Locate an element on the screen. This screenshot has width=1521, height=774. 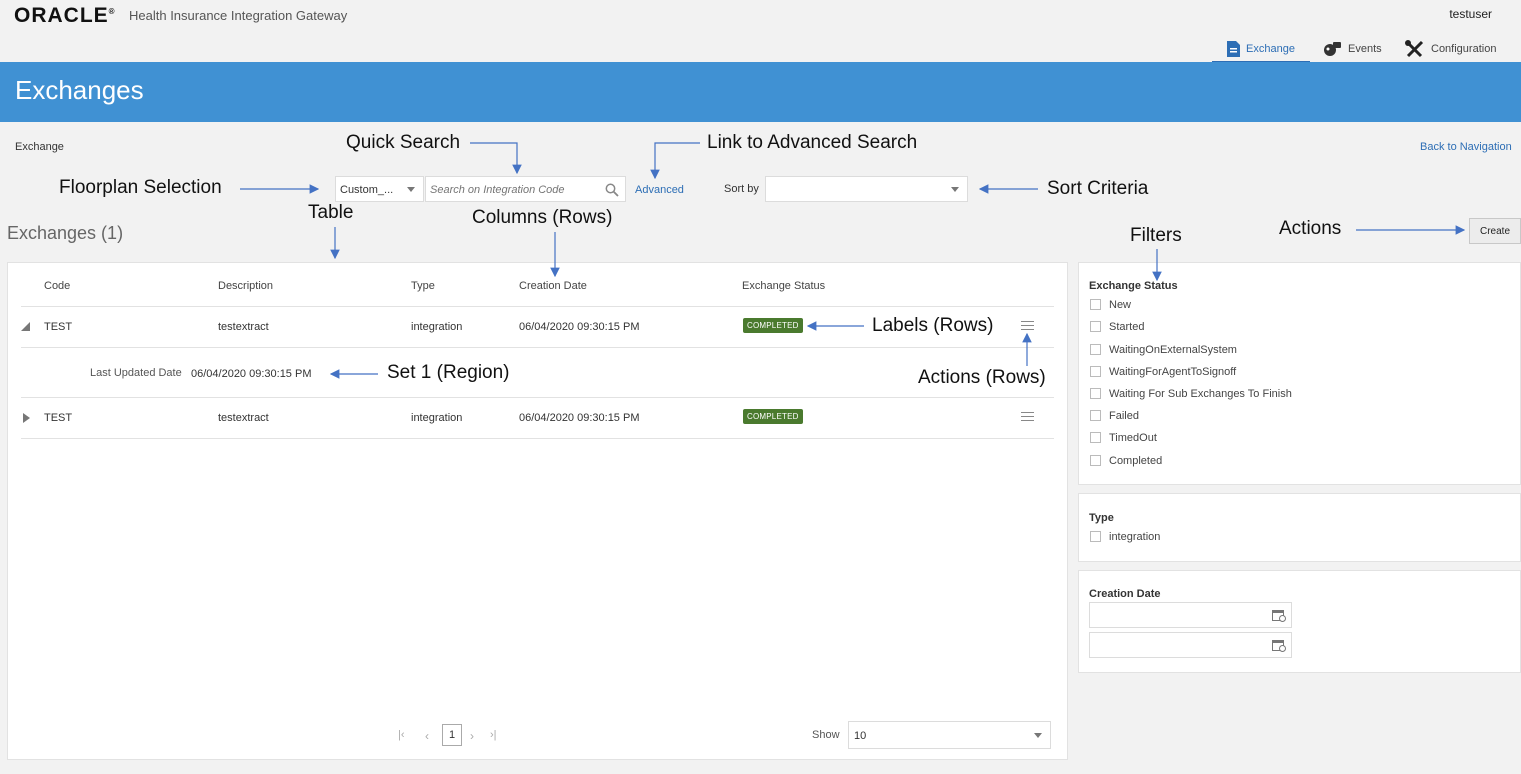
next-page-icon: › is located at coordinates (472, 736).